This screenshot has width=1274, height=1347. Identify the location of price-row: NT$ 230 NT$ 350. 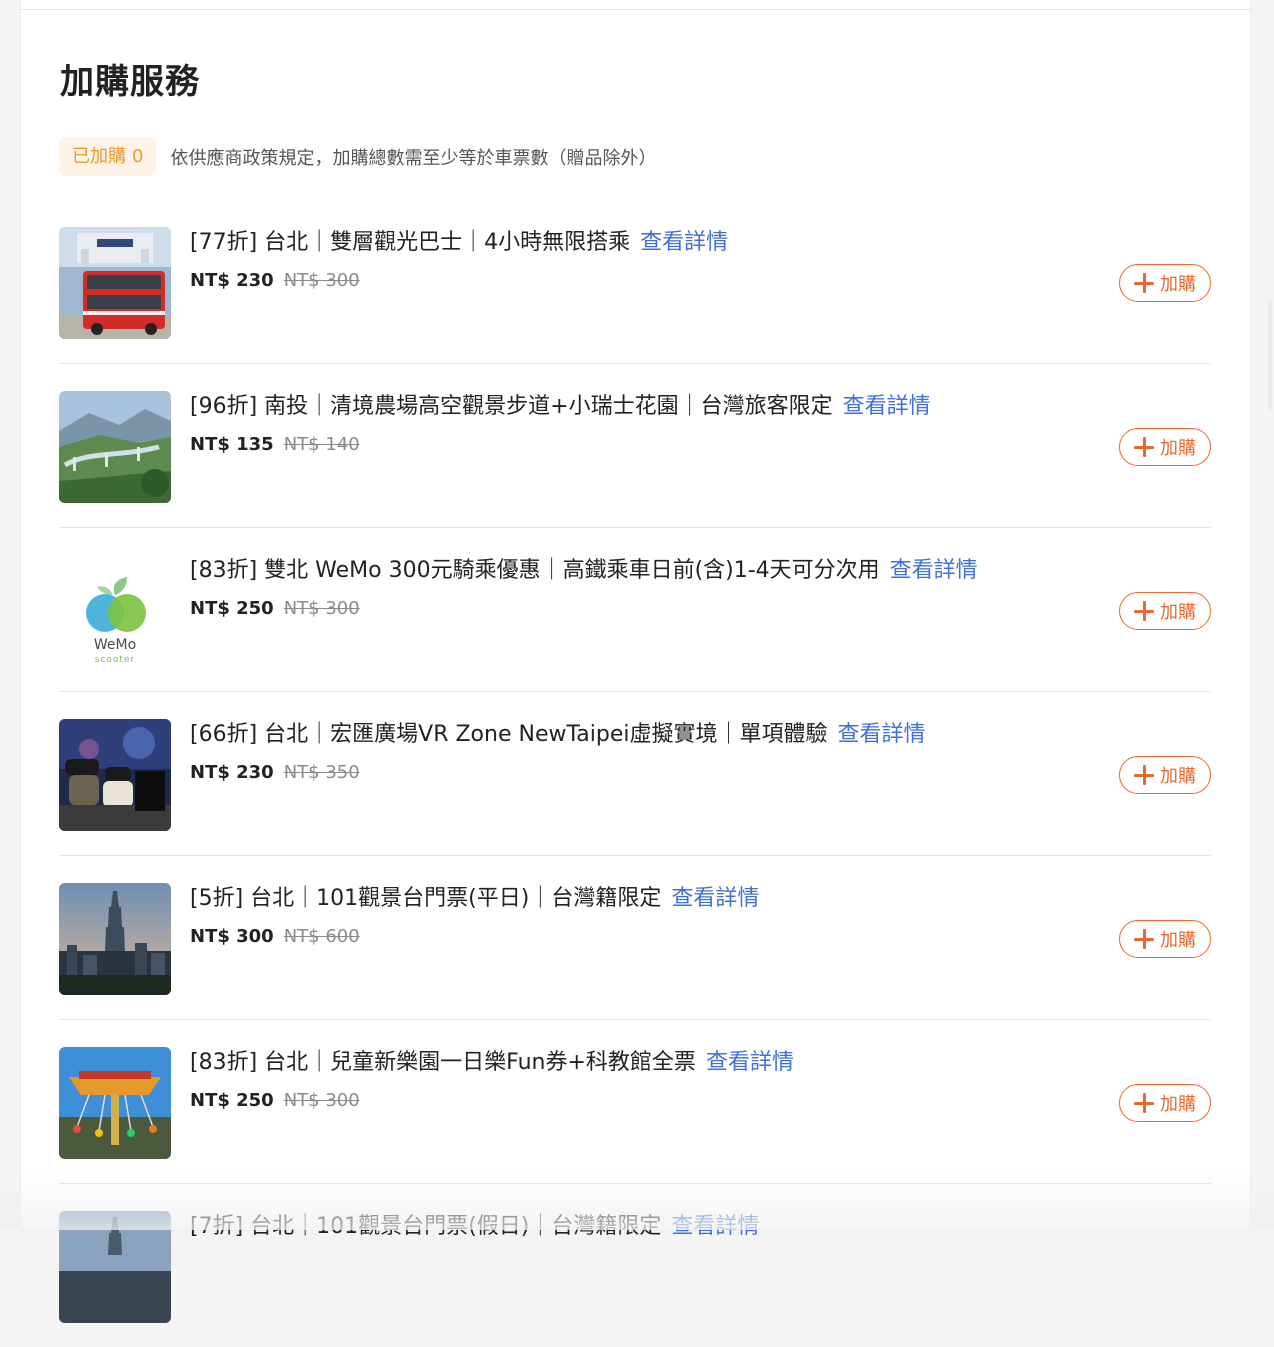
(275, 772).